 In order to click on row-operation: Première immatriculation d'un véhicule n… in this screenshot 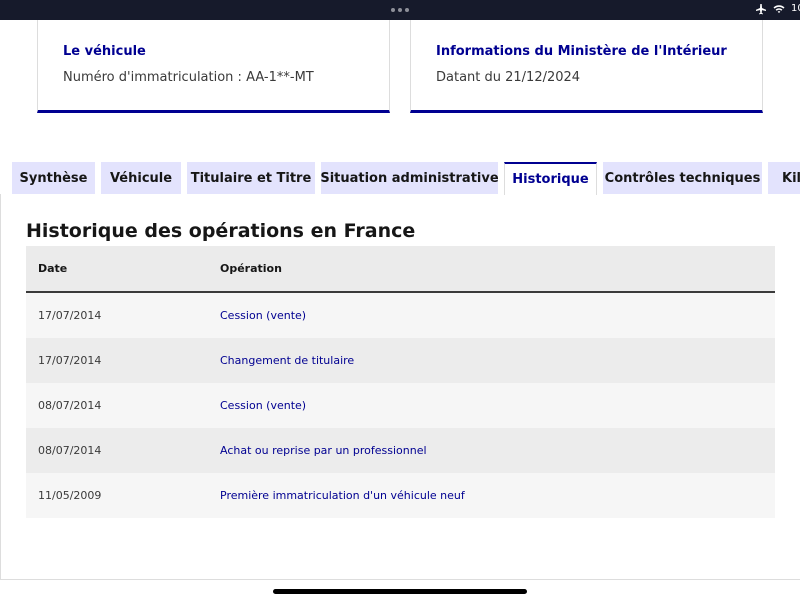, I will do `click(342, 495)`.